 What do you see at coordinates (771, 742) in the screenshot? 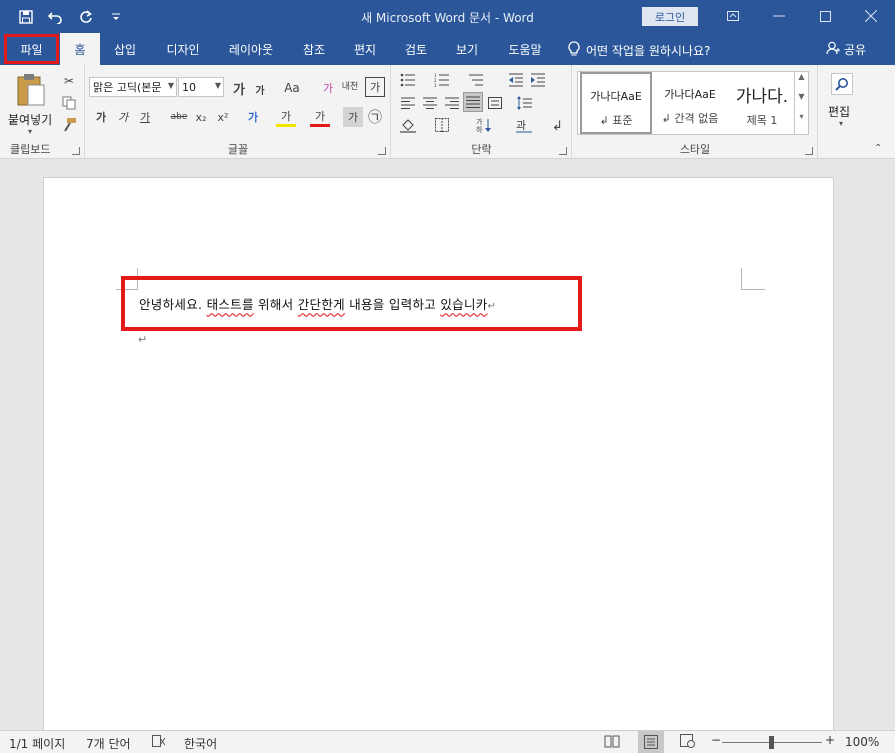
I see `zoom-slider-thumb` at bounding box center [771, 742].